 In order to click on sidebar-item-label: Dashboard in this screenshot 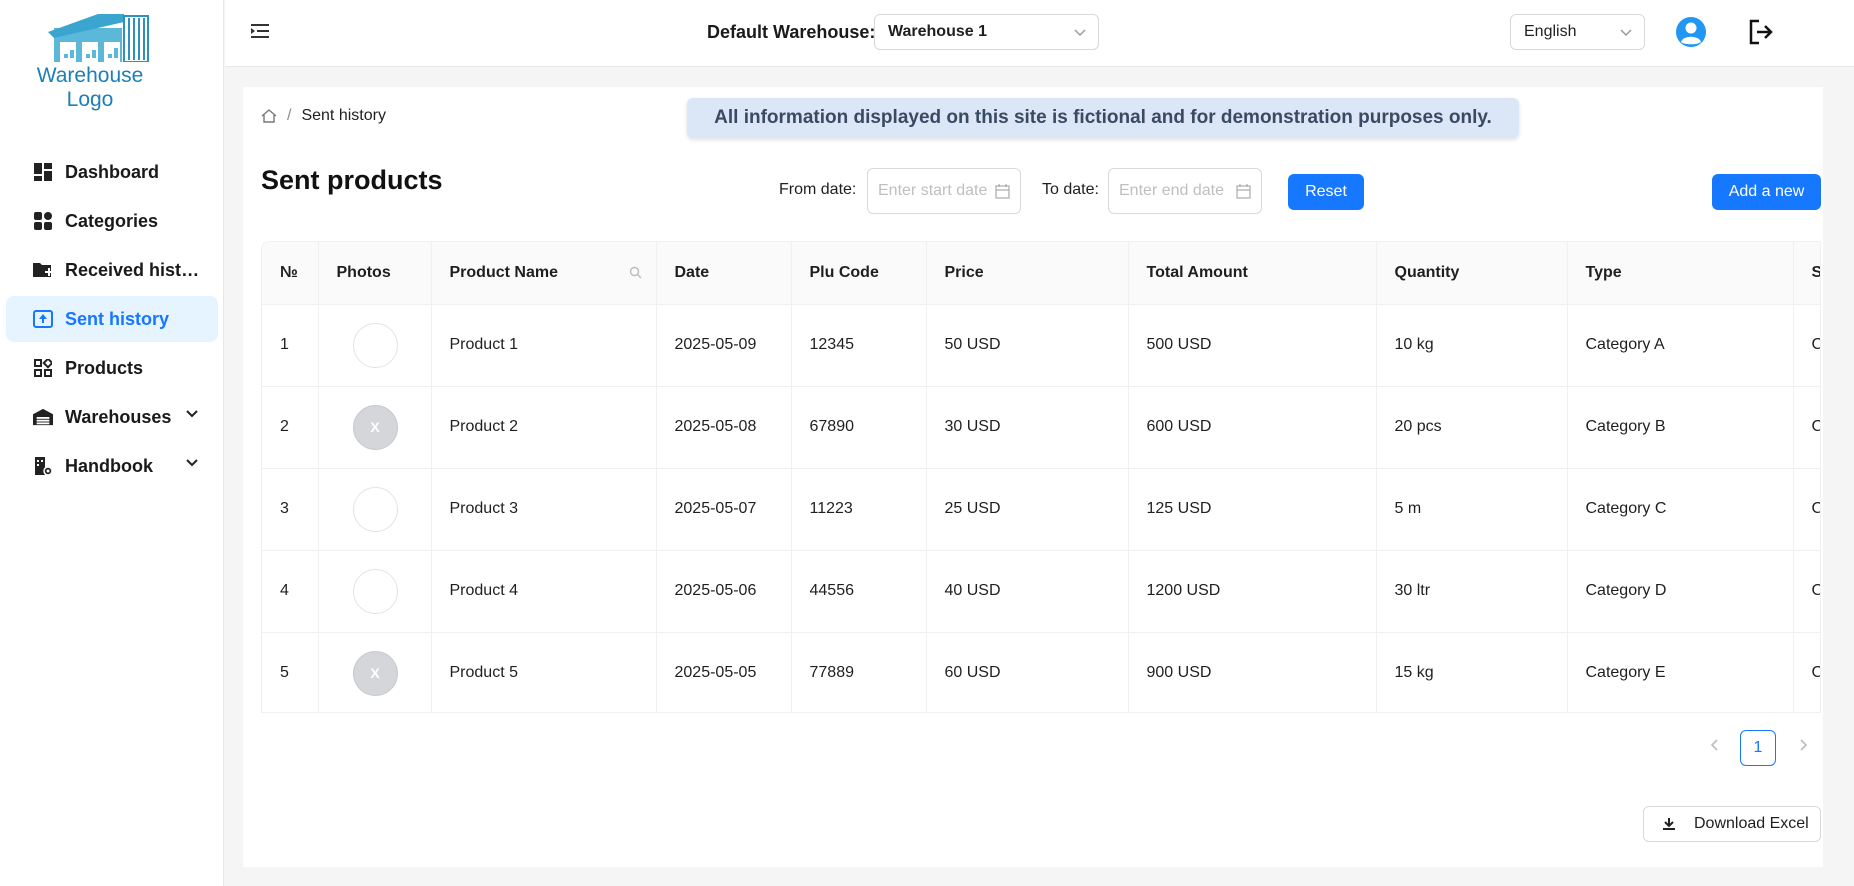, I will do `click(112, 171)`.